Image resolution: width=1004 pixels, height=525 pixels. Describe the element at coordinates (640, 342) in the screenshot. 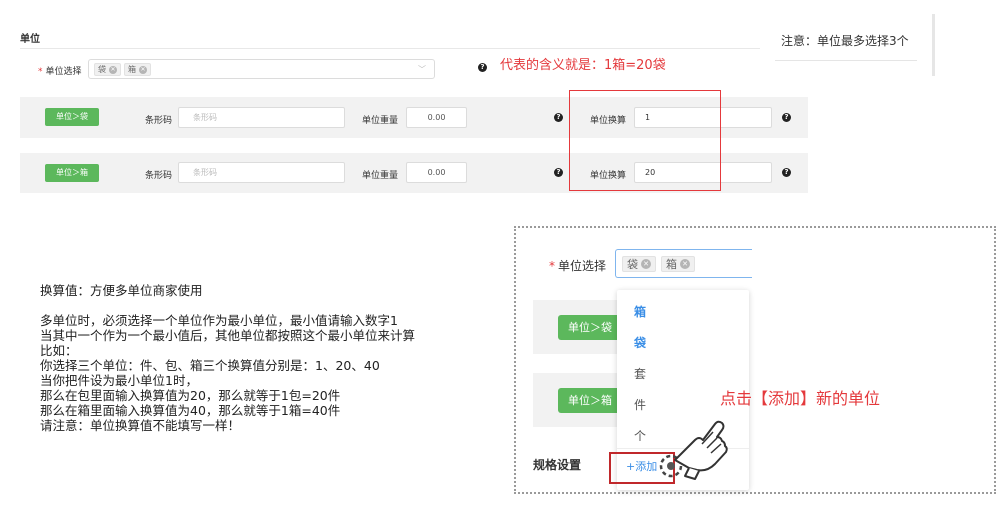

I see `dropdown-option-bag: 袋` at that location.